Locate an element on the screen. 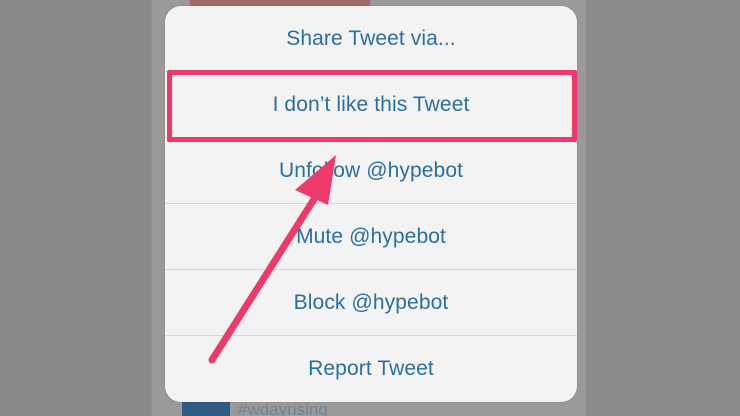 The height and width of the screenshot is (416, 740). dont-like-tweet-label: I don’t like this Tweet is located at coordinates (371, 104).